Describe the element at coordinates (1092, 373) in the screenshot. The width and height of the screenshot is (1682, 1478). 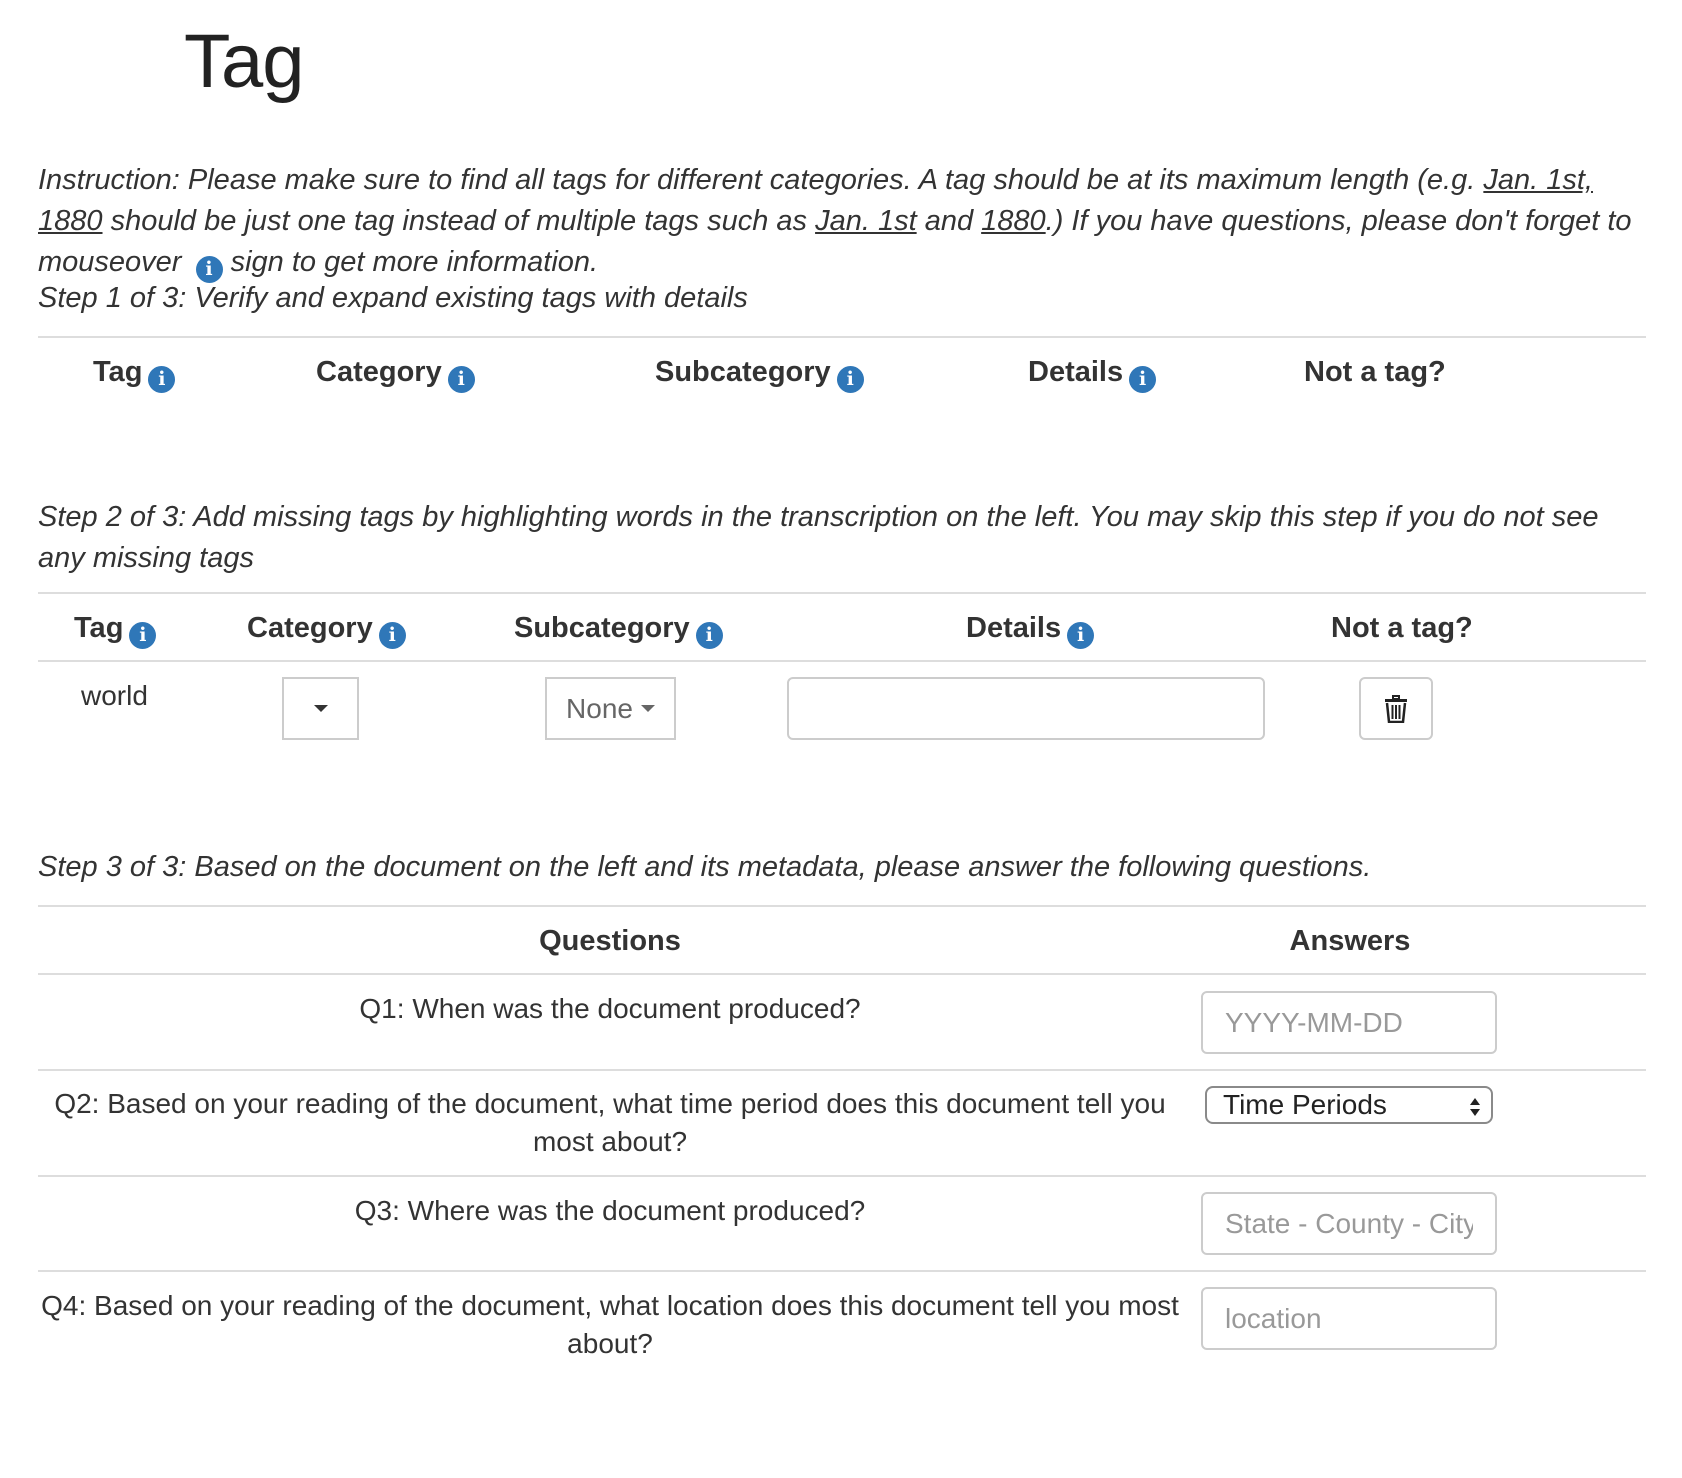
I see `step1-col-details: Details i` at that location.